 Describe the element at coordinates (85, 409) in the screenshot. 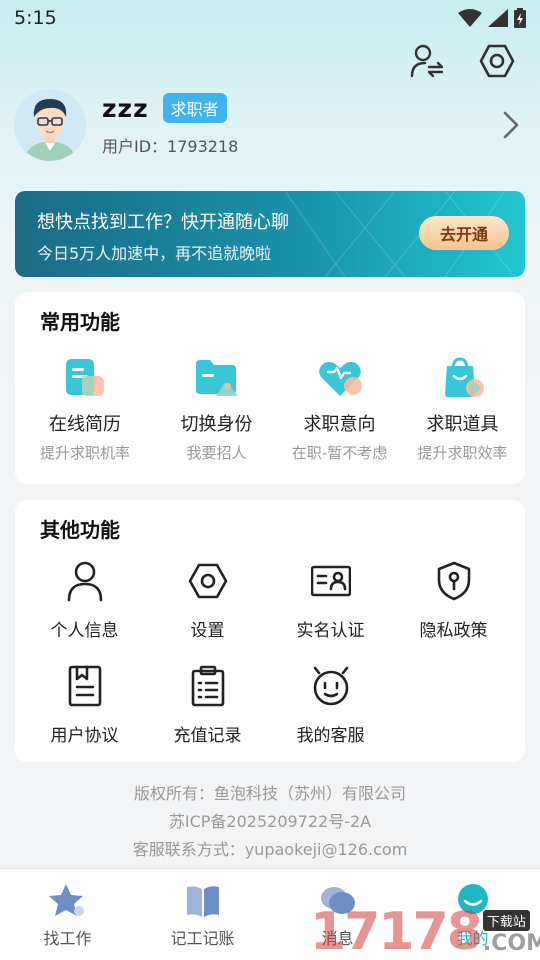

I see `feature-online-resume: 在线简历 提升求职机率` at that location.